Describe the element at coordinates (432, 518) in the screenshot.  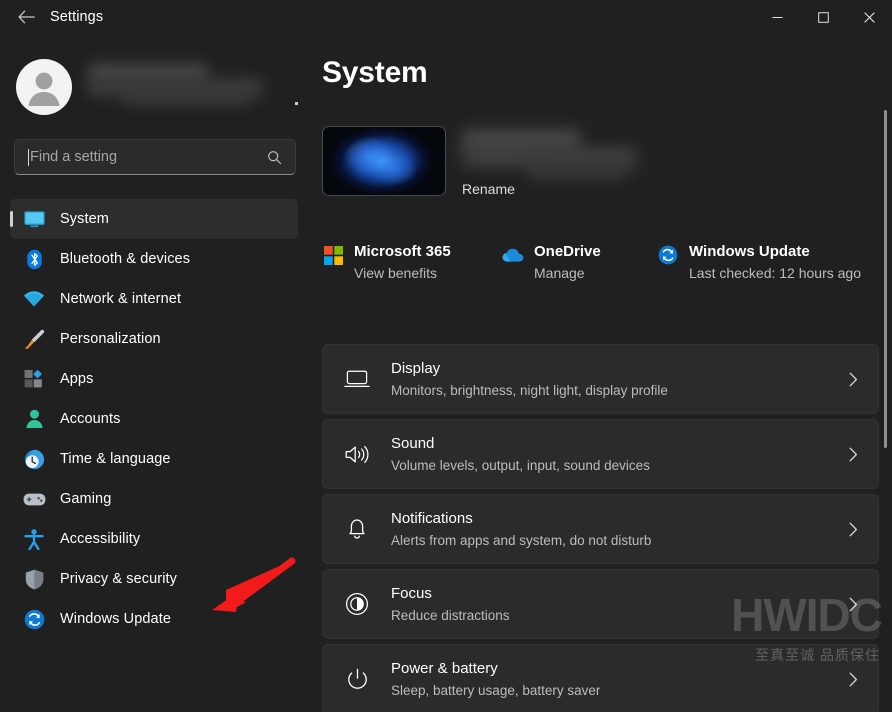
I see `card-title: Notifications` at that location.